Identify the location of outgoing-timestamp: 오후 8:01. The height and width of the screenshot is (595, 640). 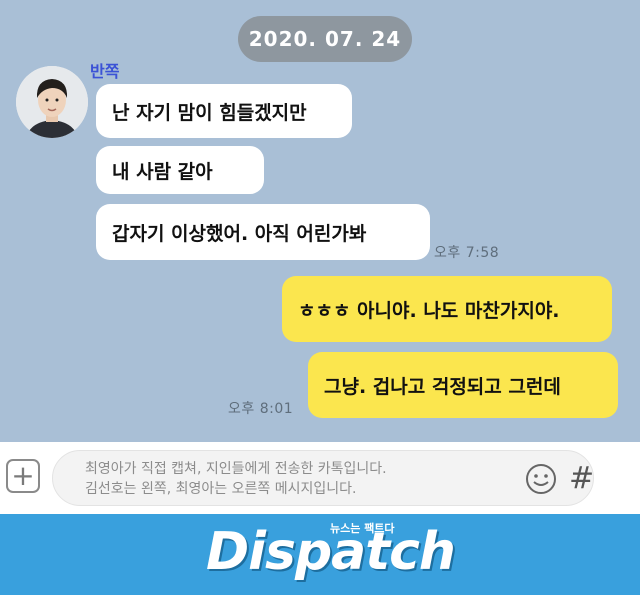
(261, 409).